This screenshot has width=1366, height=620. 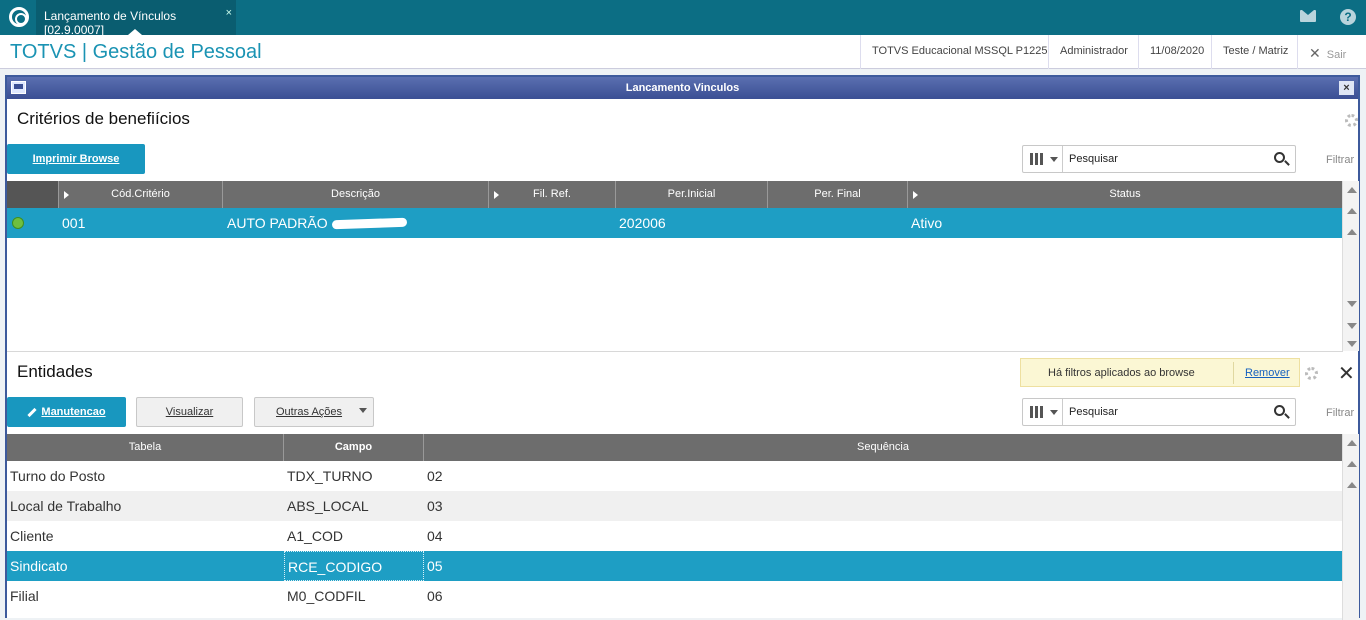 What do you see at coordinates (1350, 527) in the screenshot?
I see `entidades-scrollbar` at bounding box center [1350, 527].